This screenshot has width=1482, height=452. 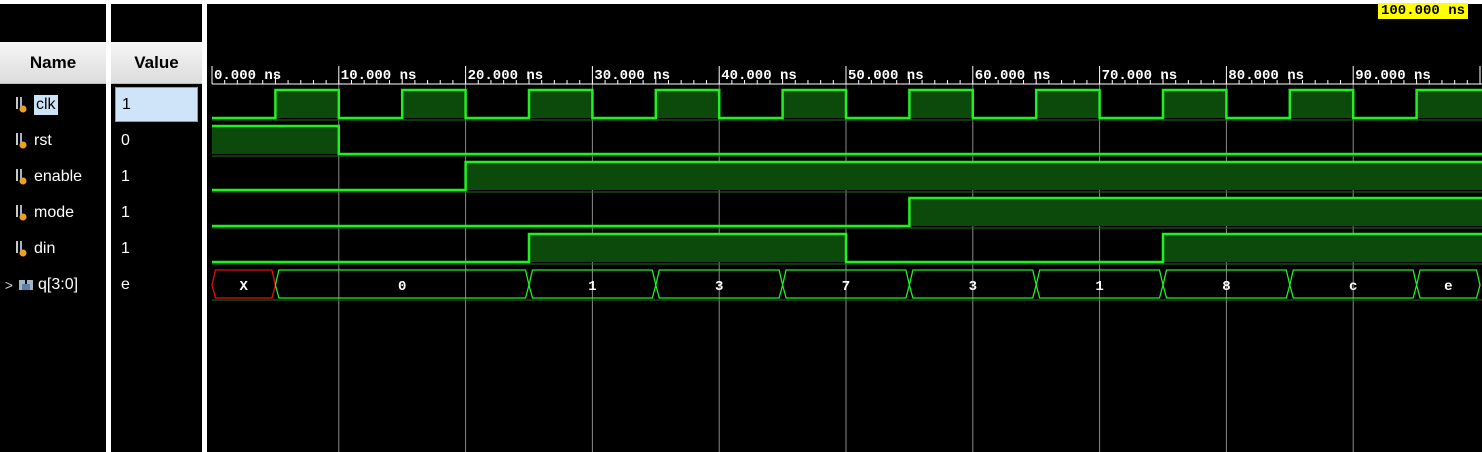 I want to click on bus-value-label: X, so click(x=243, y=287).